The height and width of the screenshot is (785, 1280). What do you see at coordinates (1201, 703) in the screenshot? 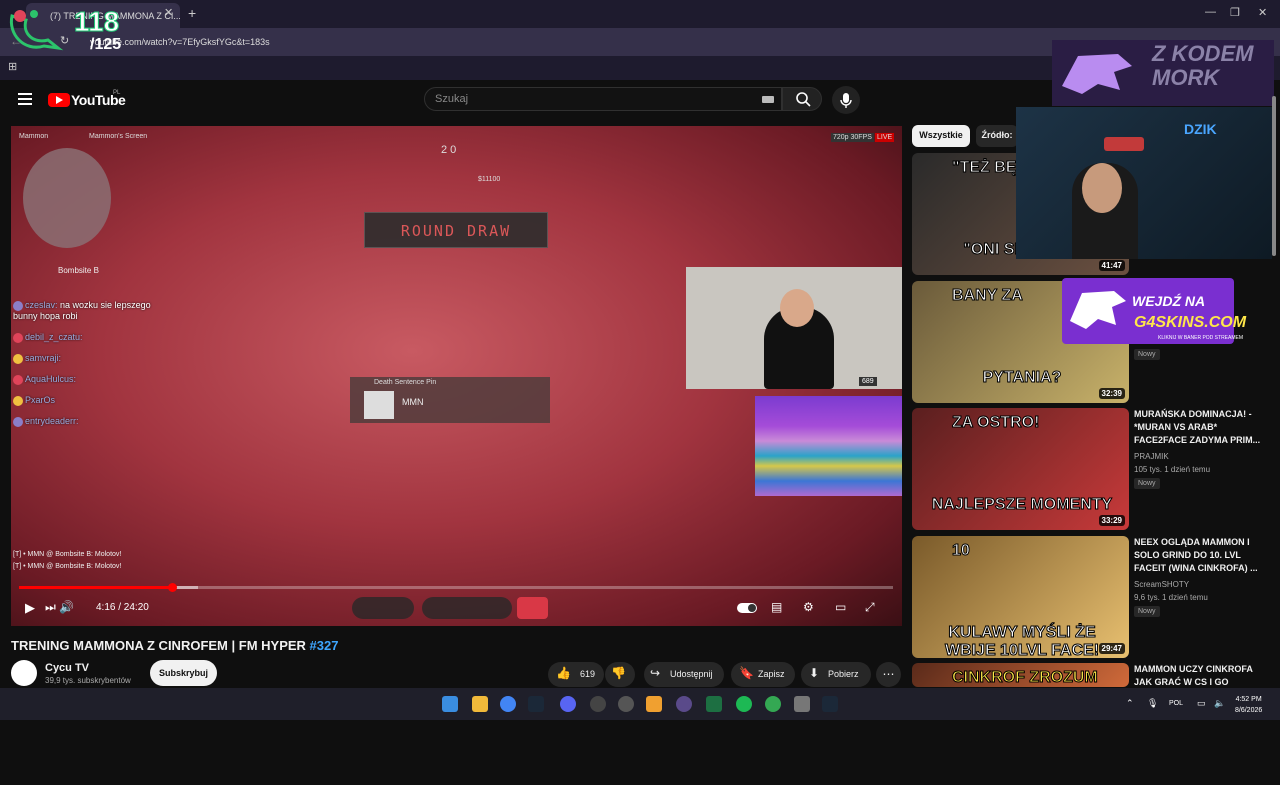
I see `network-icon: ▭` at bounding box center [1201, 703].